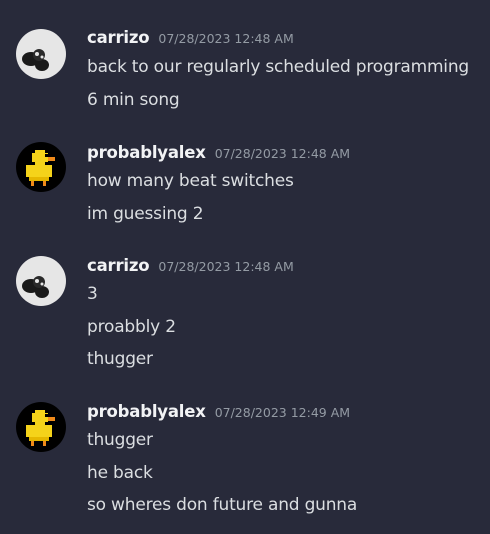 The width and height of the screenshot is (490, 534). Describe the element at coordinates (120, 473) in the screenshot. I see `message-text: he back` at that location.